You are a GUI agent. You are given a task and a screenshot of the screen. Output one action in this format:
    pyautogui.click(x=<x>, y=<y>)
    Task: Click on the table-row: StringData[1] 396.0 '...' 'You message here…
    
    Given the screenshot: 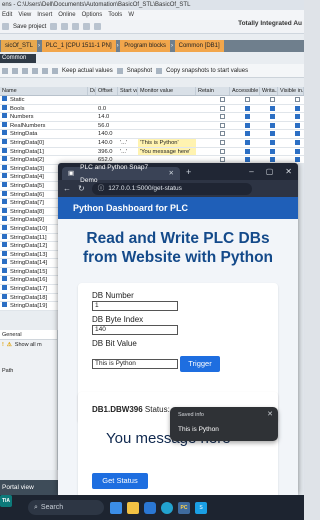 What is the action you would take?
    pyautogui.click(x=152, y=152)
    